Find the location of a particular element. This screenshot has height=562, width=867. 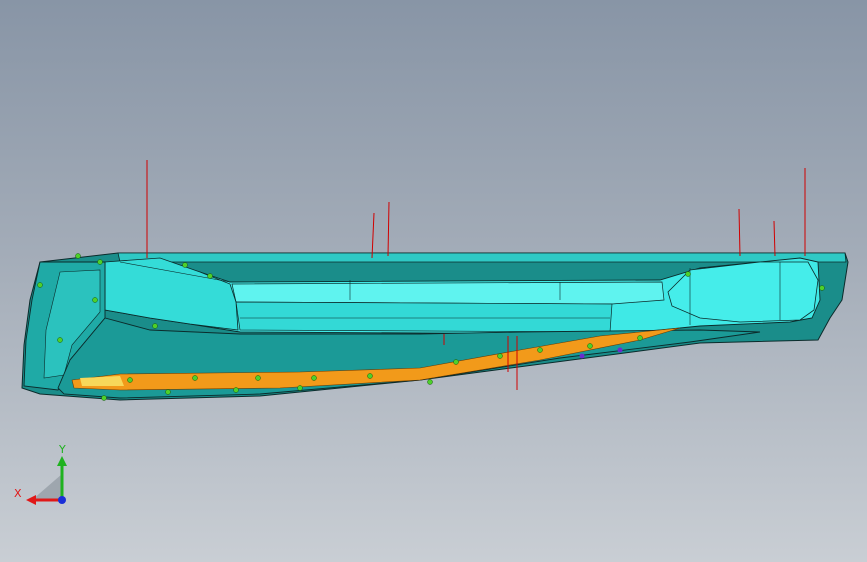

y-axis-label: Y is located at coordinates (62, 449).